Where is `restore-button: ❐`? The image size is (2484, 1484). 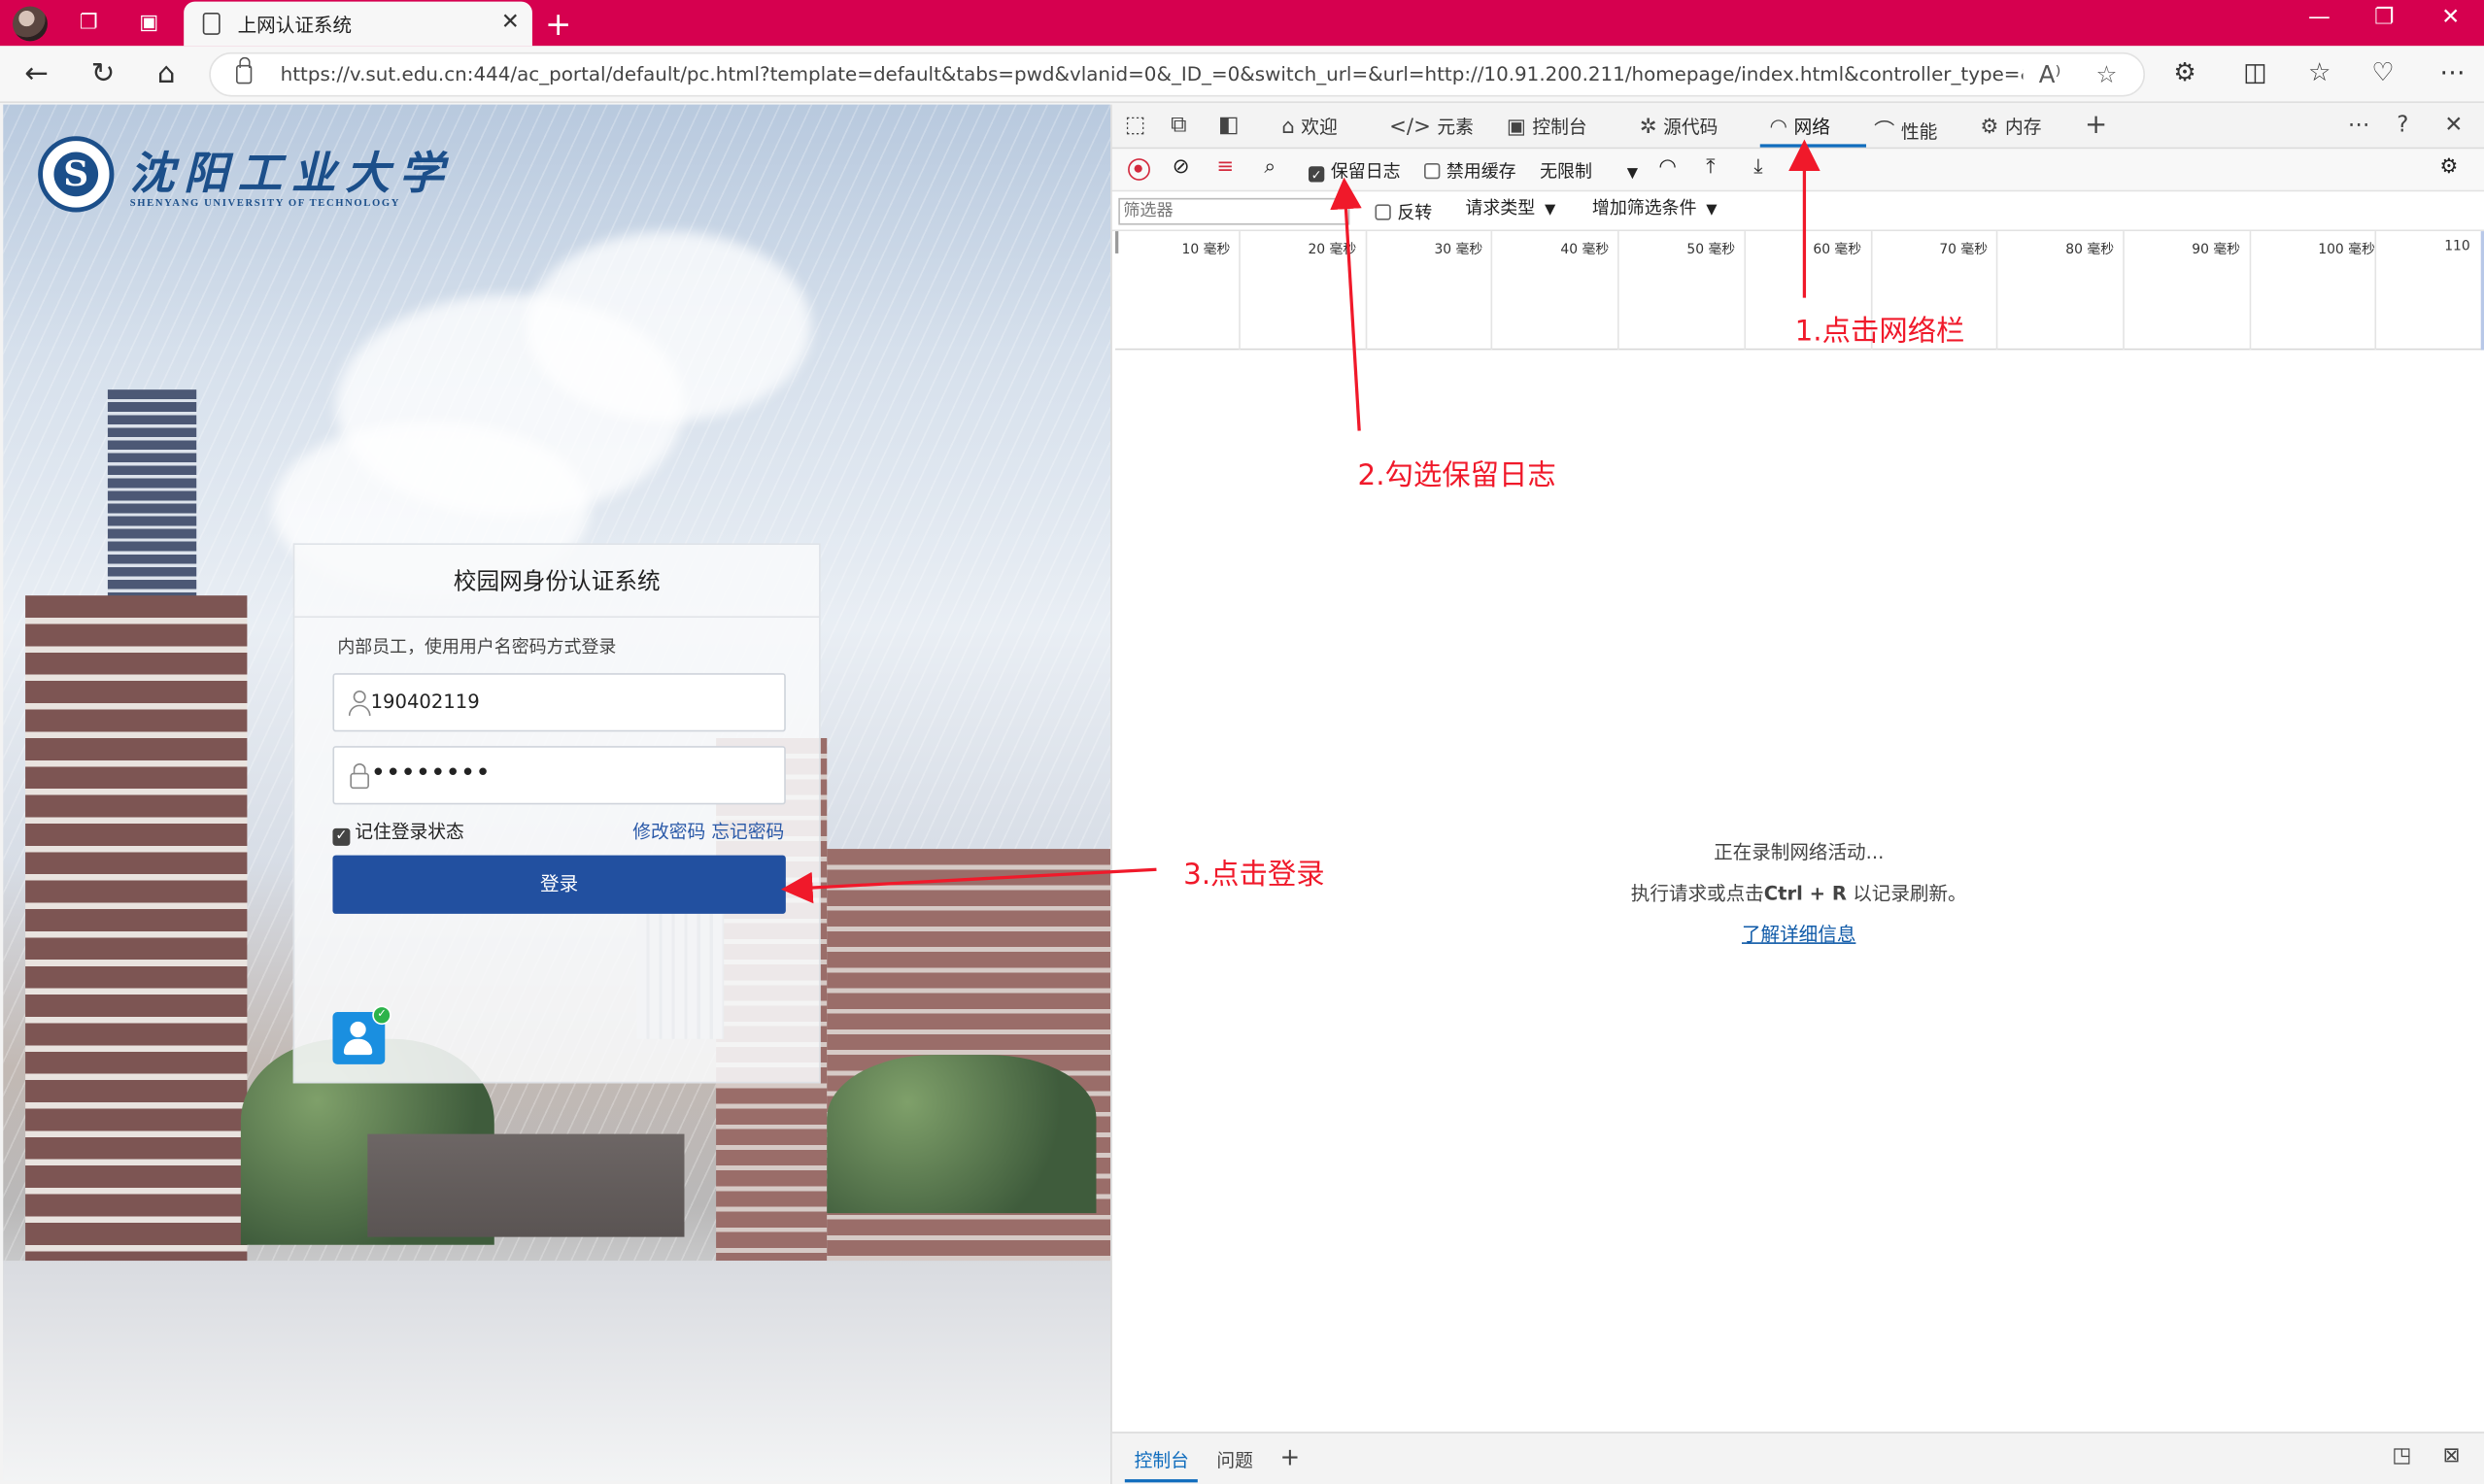
restore-button: ❐ is located at coordinates (2384, 17).